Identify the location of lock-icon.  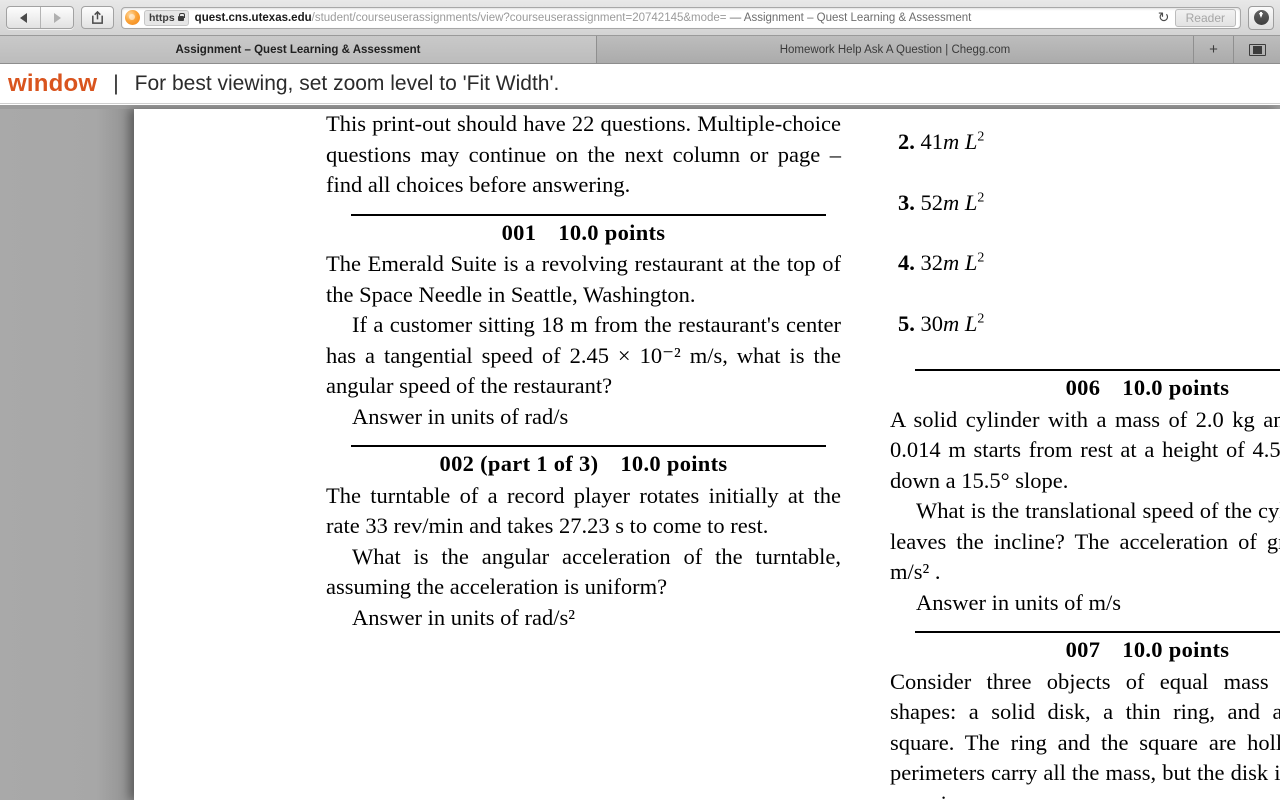
(181, 17).